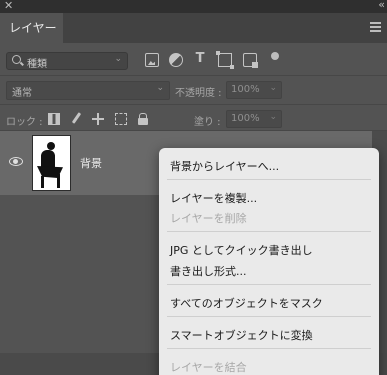  Describe the element at coordinates (208, 218) in the screenshot. I see `menu-item-delete-layer: レイヤーを削除` at that location.